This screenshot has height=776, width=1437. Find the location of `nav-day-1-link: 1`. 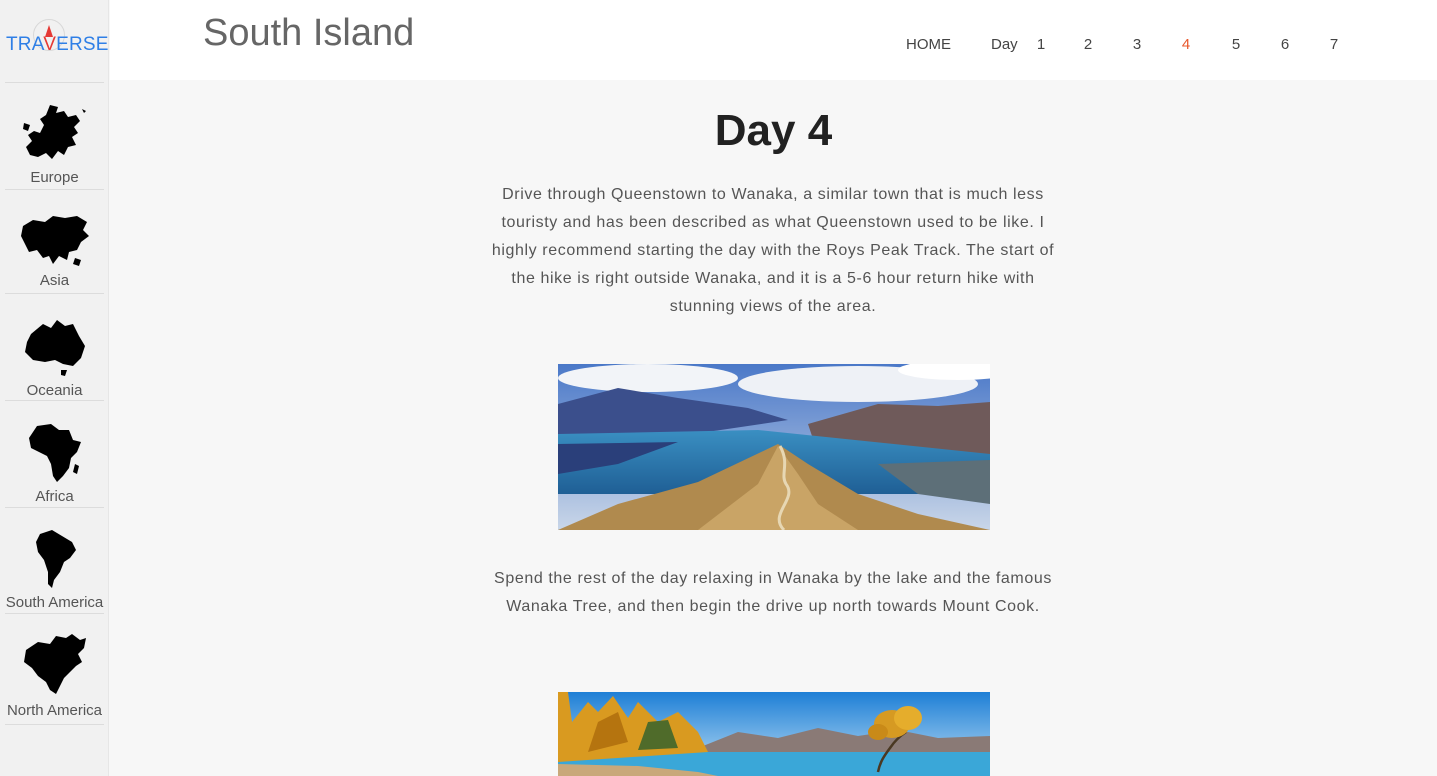

nav-day-1-link: 1 is located at coordinates (1041, 44).